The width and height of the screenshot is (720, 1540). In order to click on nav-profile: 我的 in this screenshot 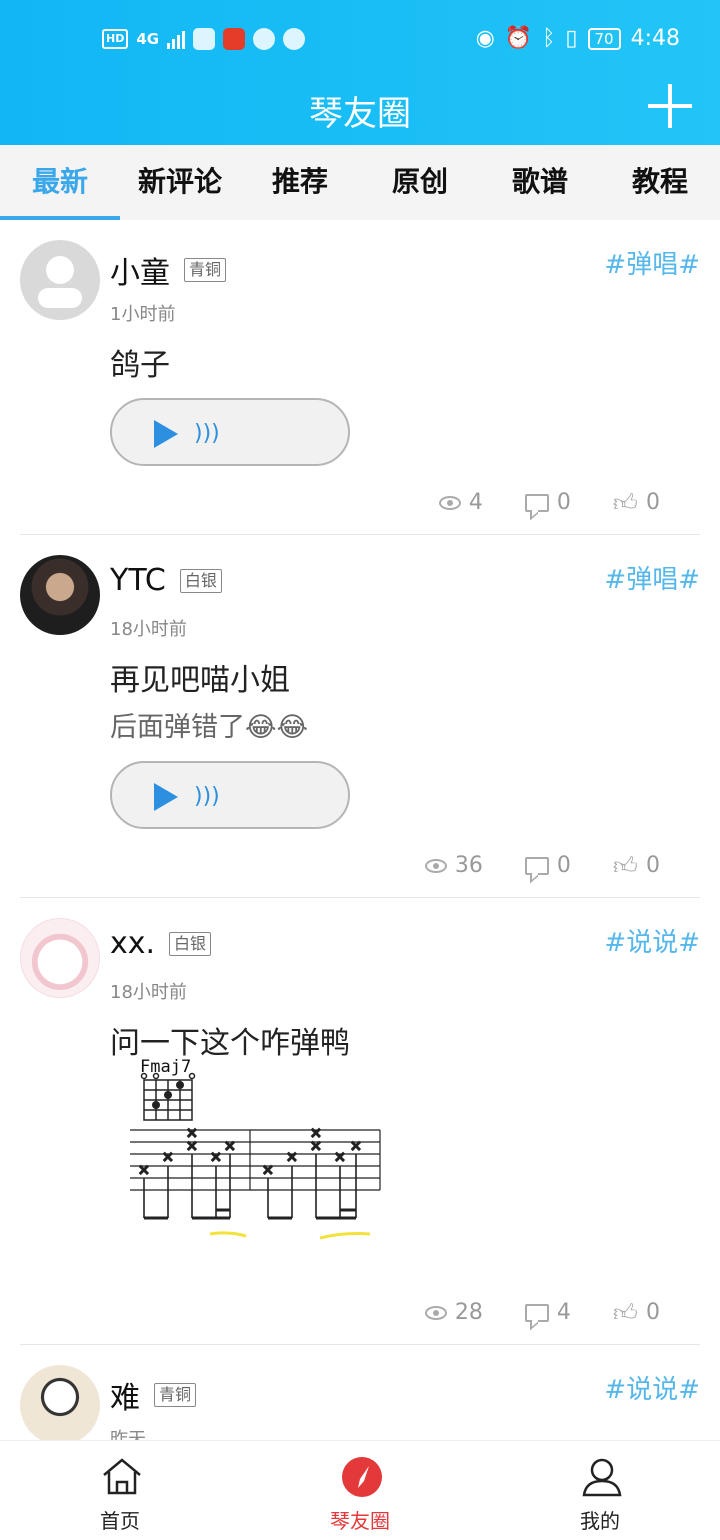, I will do `click(600, 1490)`.